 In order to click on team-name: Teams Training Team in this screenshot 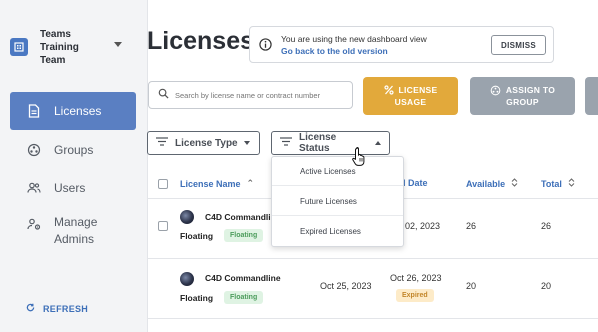, I will do `click(59, 47)`.